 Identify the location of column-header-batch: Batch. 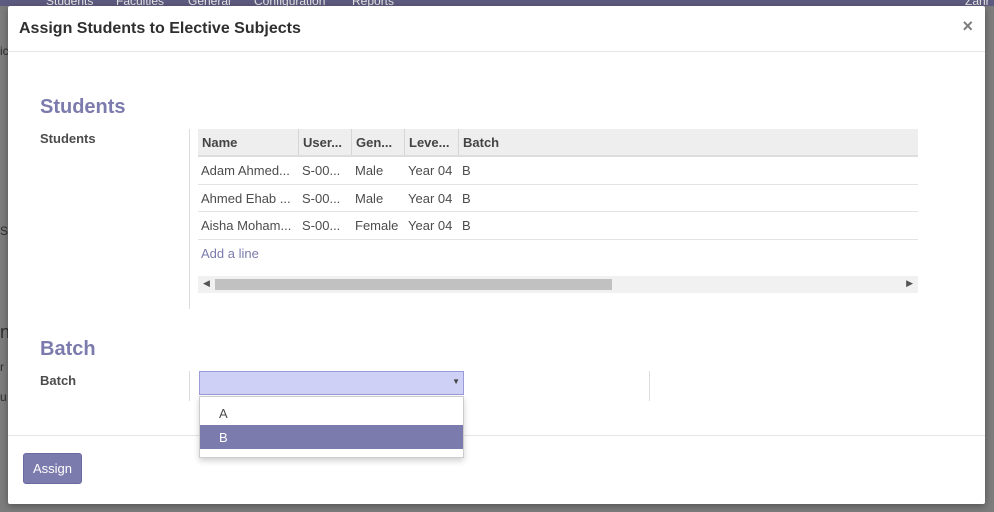
(688, 142).